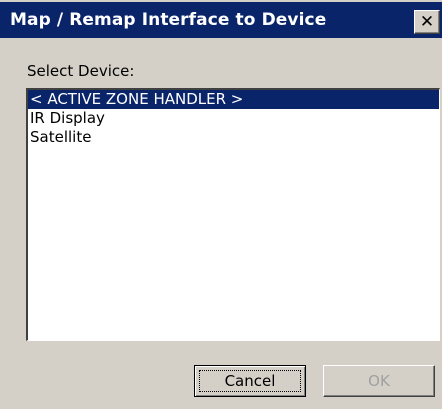  Describe the element at coordinates (233, 99) in the screenshot. I see `list-item-active-zone-handler: < ACTIVE ZONE HANDLER >` at that location.